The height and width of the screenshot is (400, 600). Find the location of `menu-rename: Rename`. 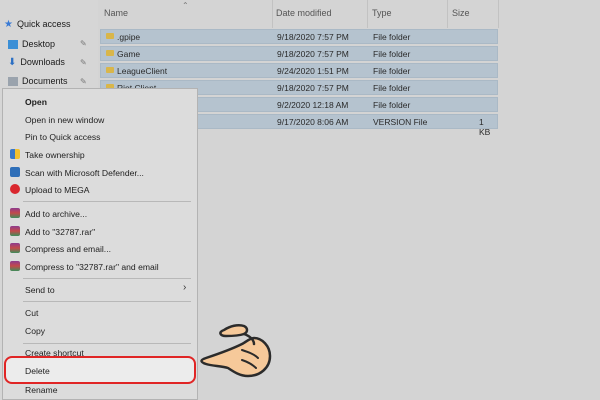

menu-rename: Rename is located at coordinates (41, 390).